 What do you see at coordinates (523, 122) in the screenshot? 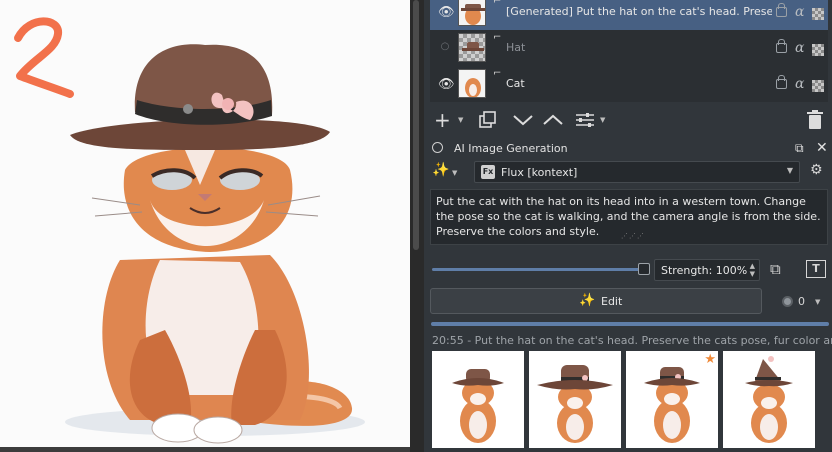
I see `move-down-icon` at bounding box center [523, 122].